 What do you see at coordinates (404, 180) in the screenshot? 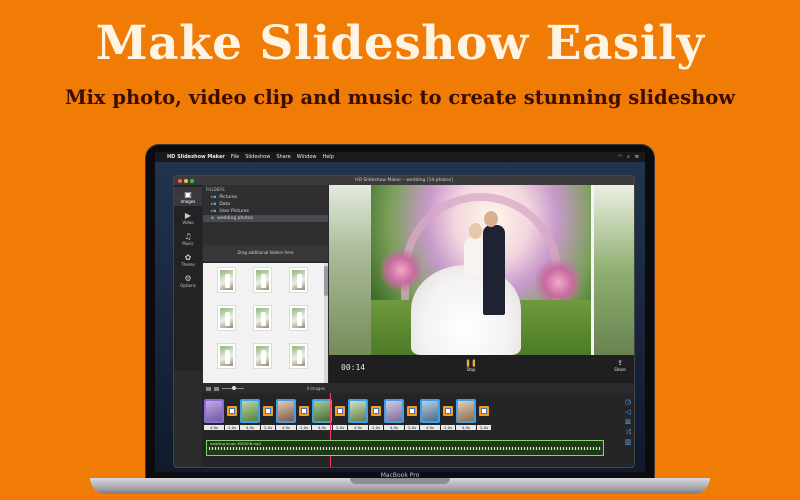
I see `window-title: HD Slideshow Maker – wedding [14 photos]` at bounding box center [404, 180].